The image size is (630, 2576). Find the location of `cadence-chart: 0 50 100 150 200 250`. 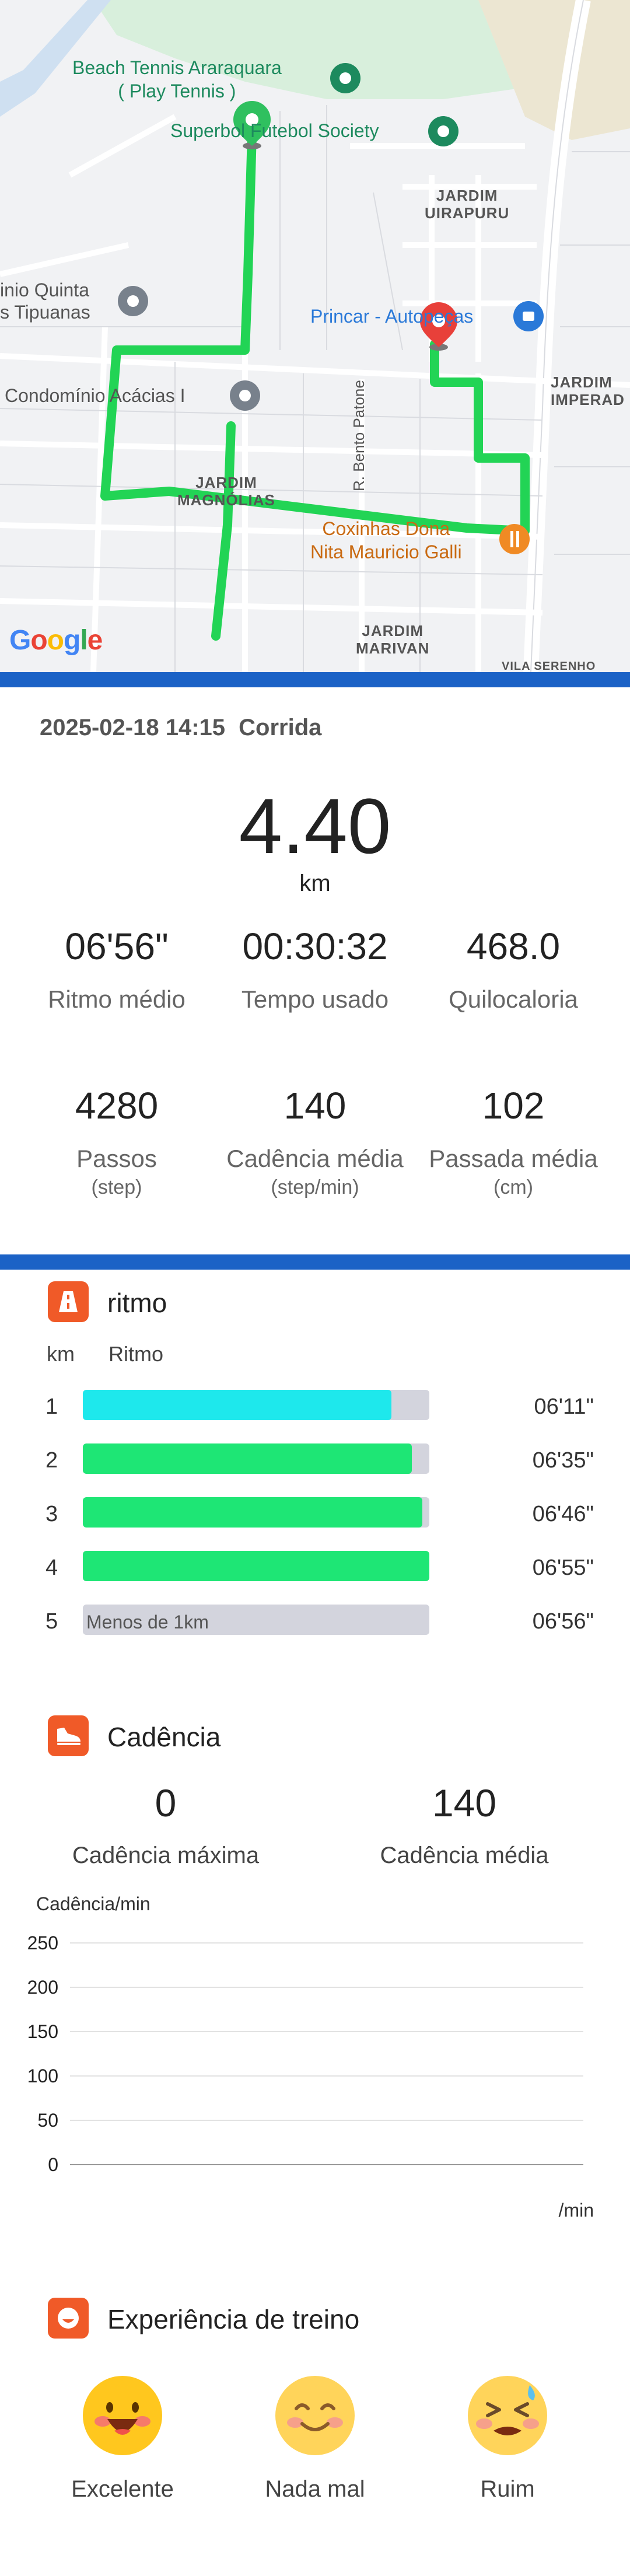

cadence-chart: 0 50 100 150 200 250 is located at coordinates (305, 2053).